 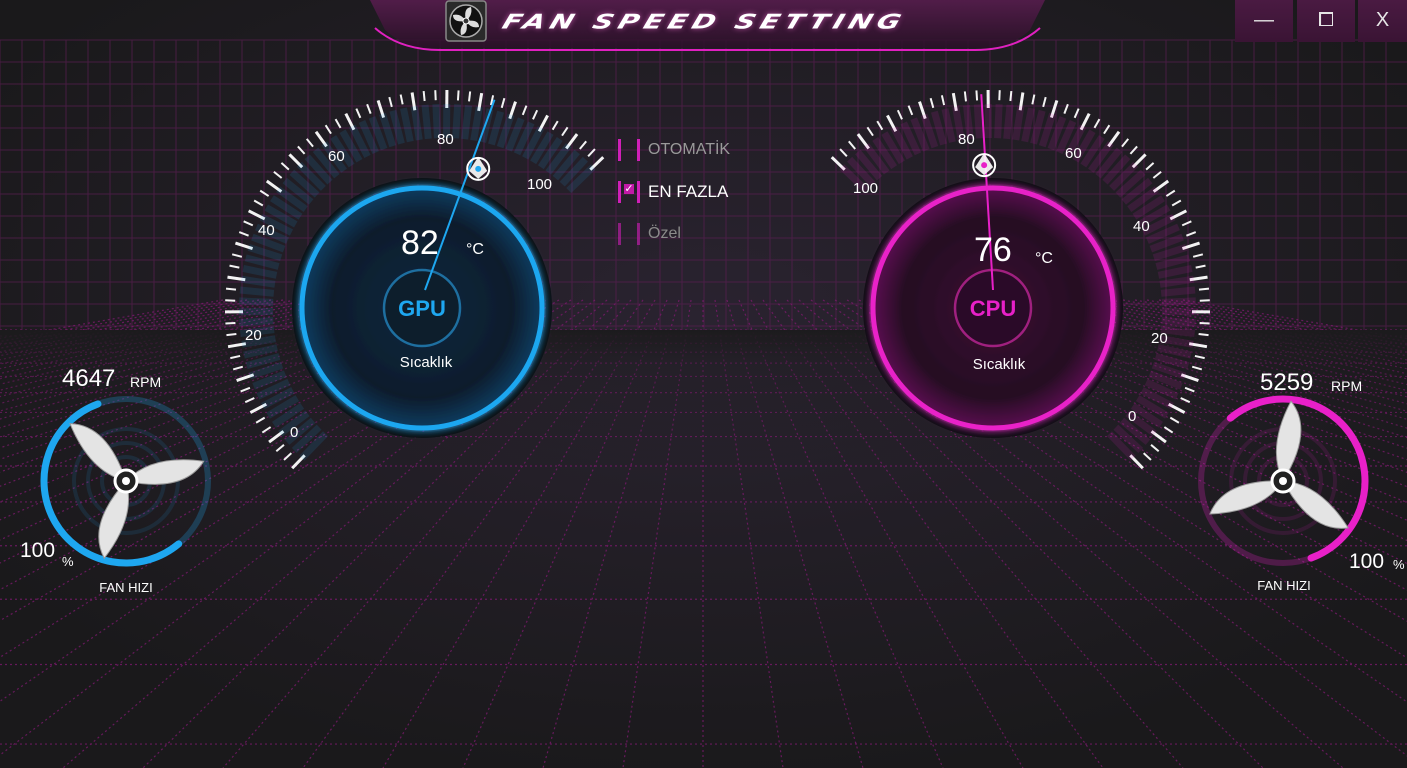 I want to click on mode-option-custom: Özel, so click(x=649, y=234).